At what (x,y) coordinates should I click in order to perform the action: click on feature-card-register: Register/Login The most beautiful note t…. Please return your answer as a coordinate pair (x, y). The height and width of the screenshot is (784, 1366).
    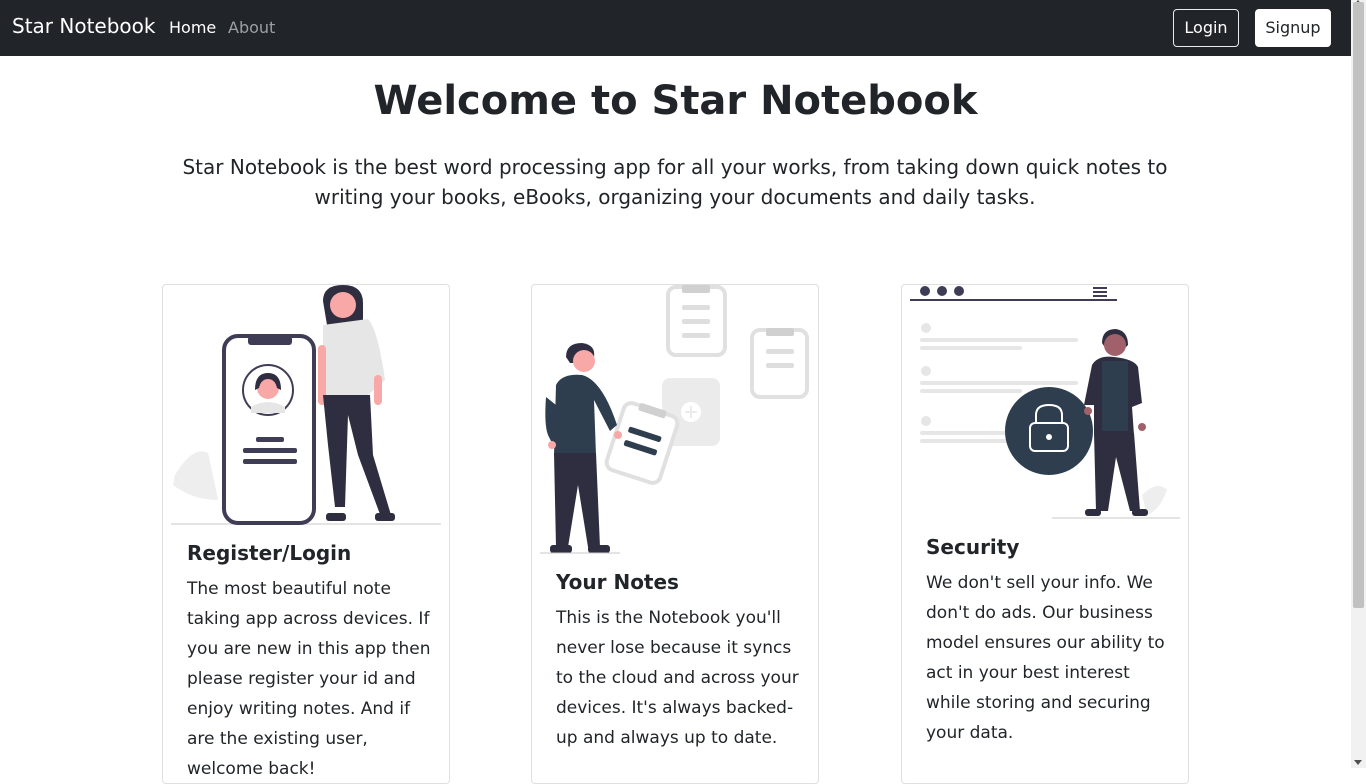
    Looking at the image, I should click on (306, 534).